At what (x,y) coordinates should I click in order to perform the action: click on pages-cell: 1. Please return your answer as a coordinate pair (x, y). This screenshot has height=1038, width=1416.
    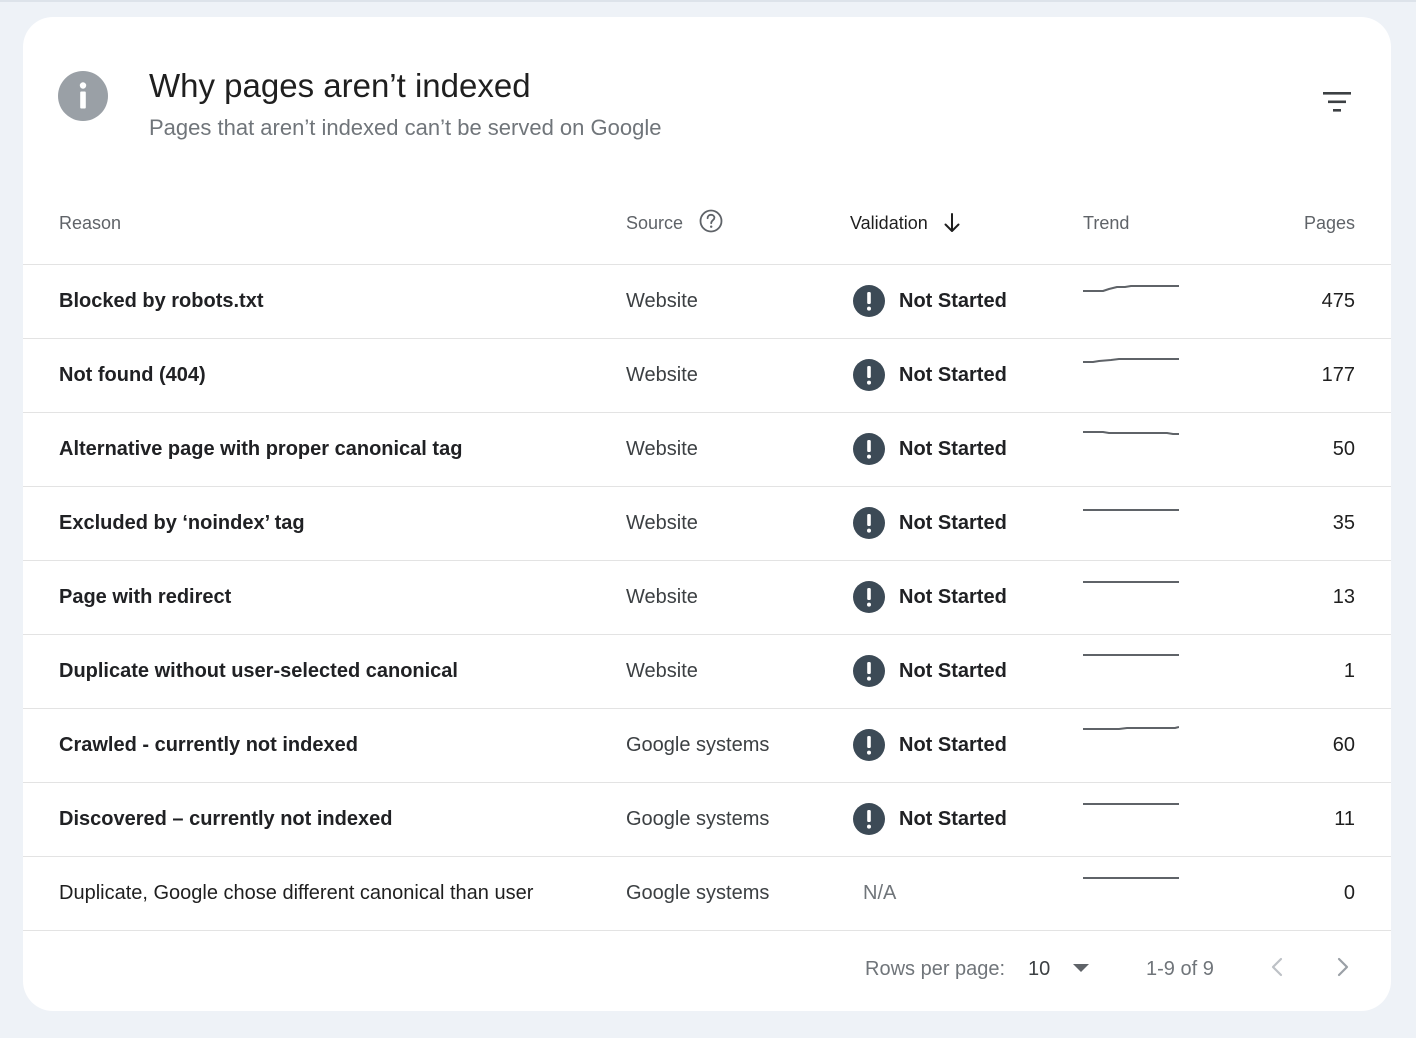
    Looking at the image, I should click on (1349, 671).